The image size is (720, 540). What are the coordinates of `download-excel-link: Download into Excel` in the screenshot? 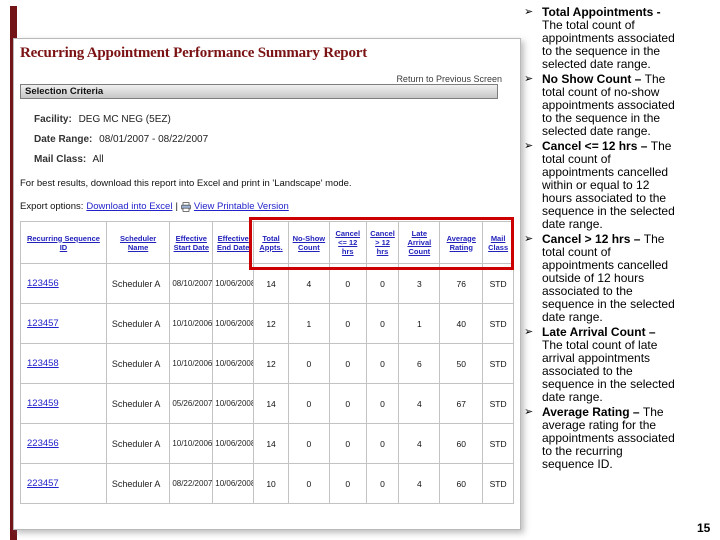 It's located at (129, 206).